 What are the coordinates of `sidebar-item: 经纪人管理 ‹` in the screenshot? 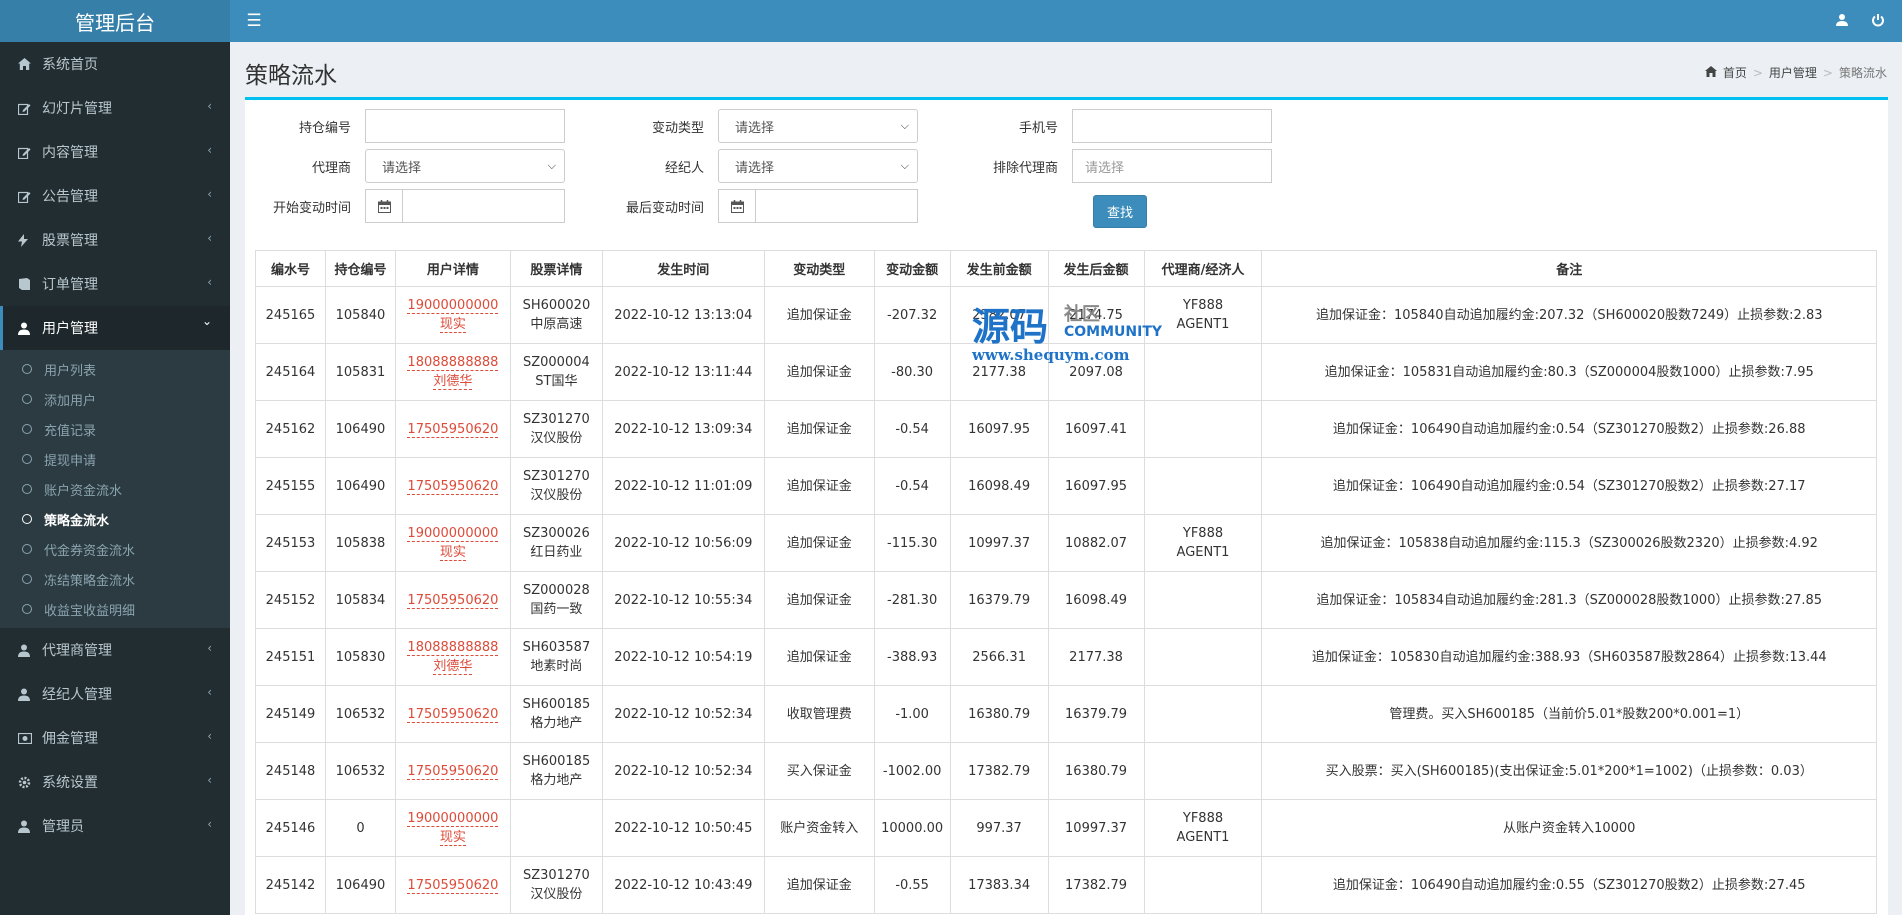 It's located at (115, 694).